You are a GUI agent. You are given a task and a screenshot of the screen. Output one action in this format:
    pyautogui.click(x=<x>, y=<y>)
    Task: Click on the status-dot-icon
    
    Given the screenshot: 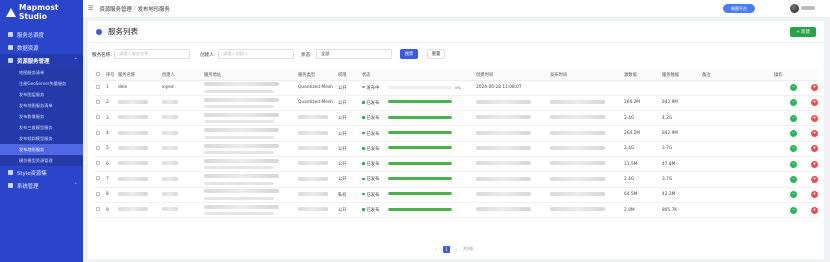 What is the action you would take?
    pyautogui.click(x=363, y=117)
    